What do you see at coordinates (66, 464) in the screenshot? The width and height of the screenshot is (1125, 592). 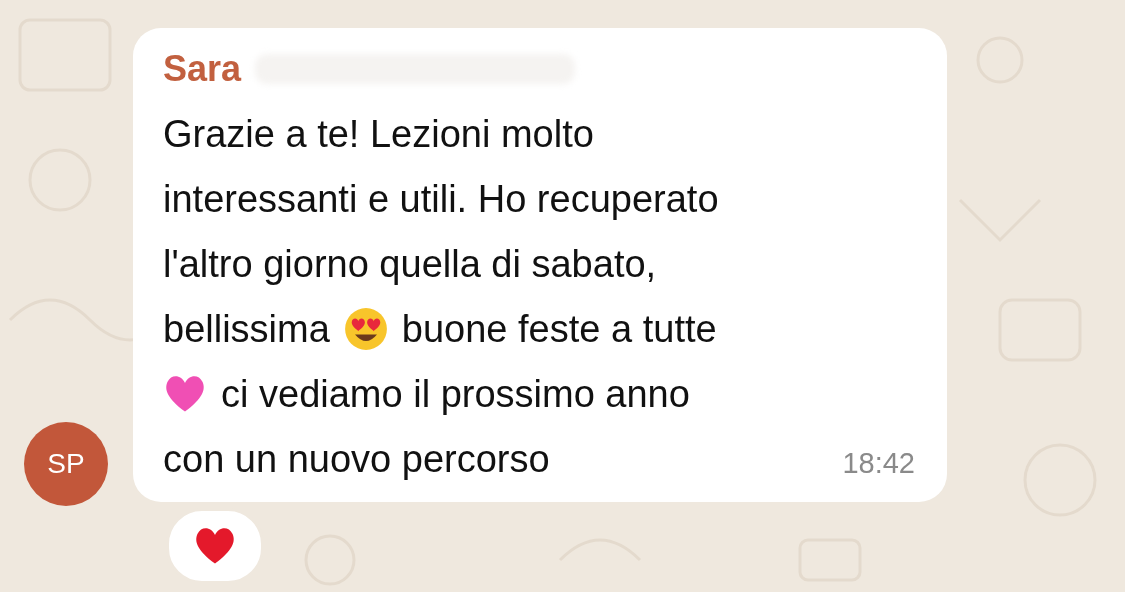 I see `avatar: SP` at bounding box center [66, 464].